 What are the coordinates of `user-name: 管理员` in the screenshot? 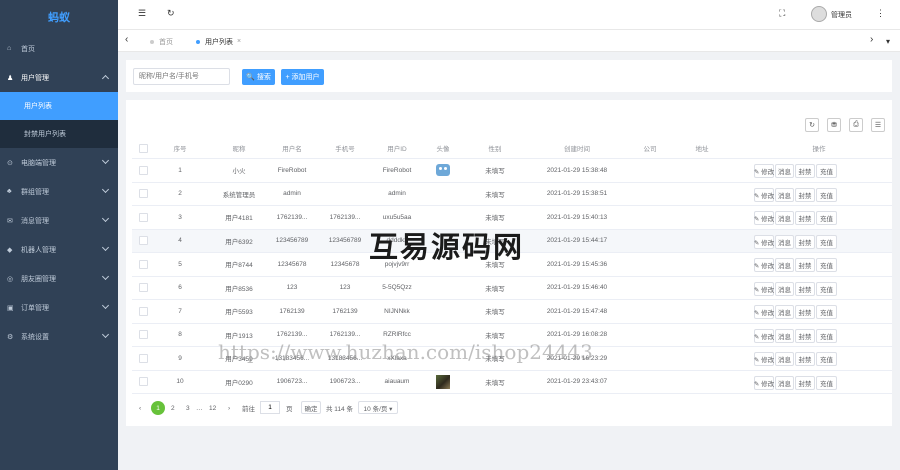 It's located at (841, 15).